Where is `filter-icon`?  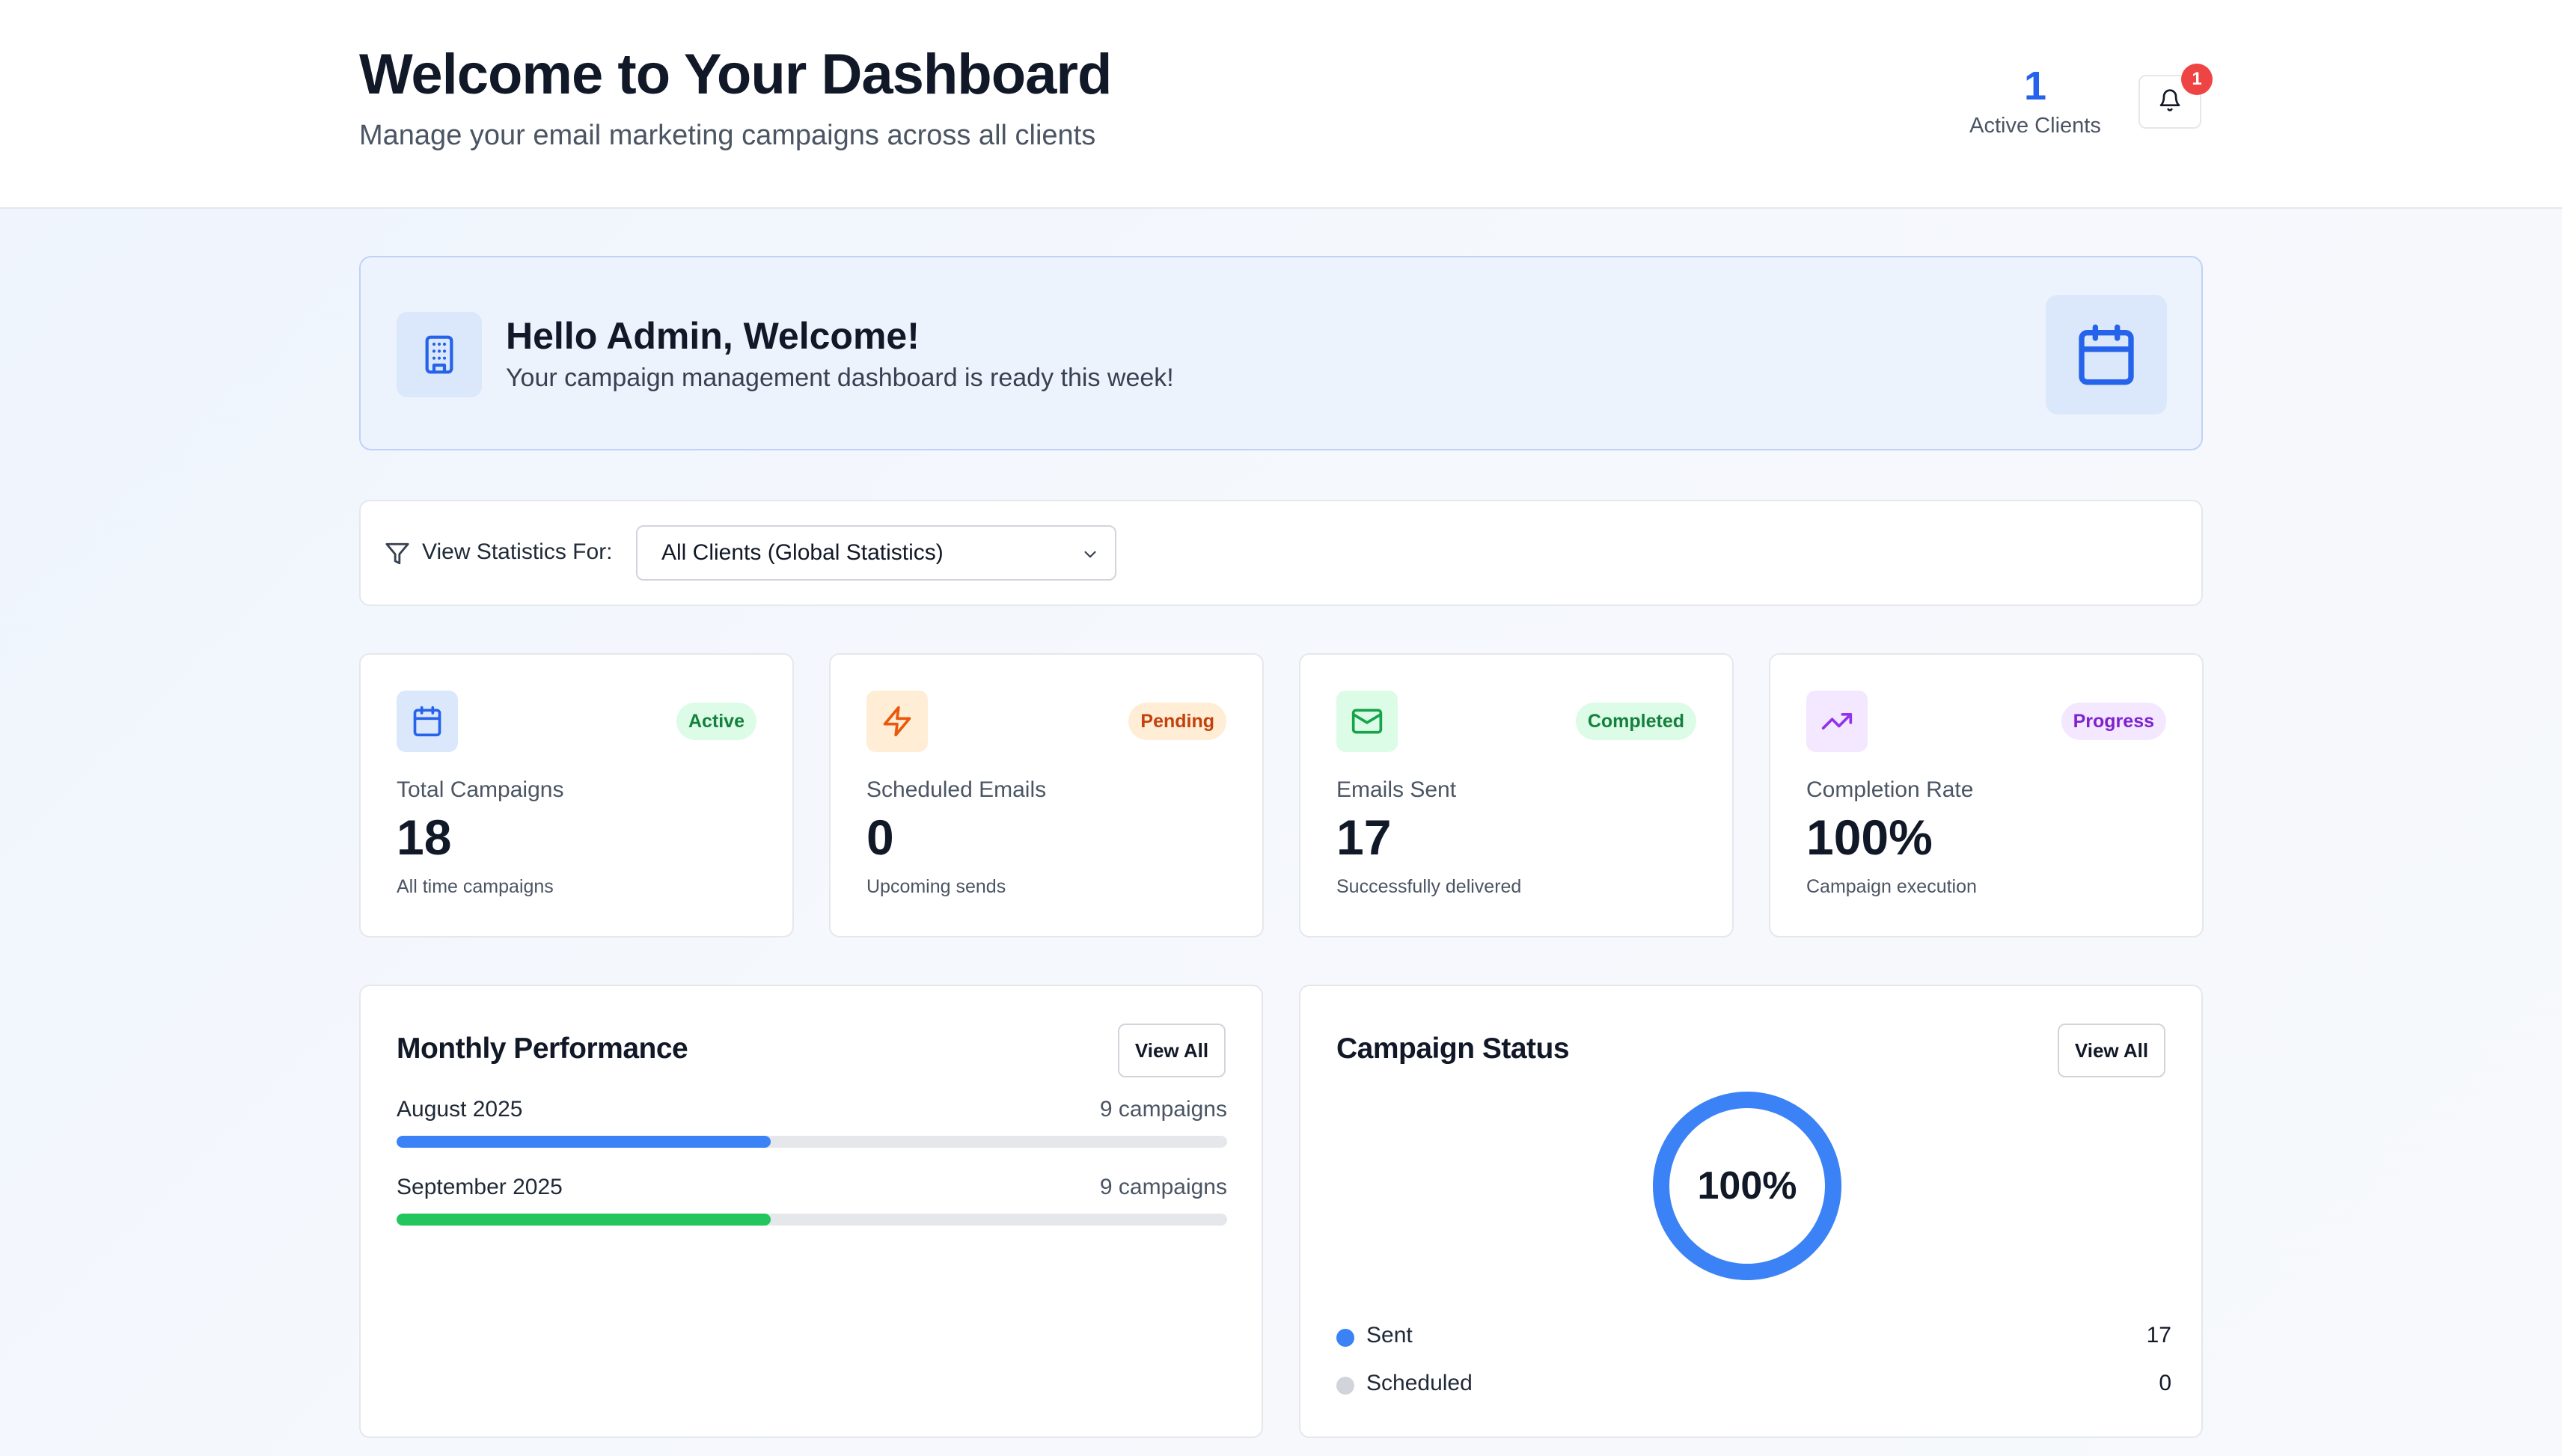 filter-icon is located at coordinates (397, 555).